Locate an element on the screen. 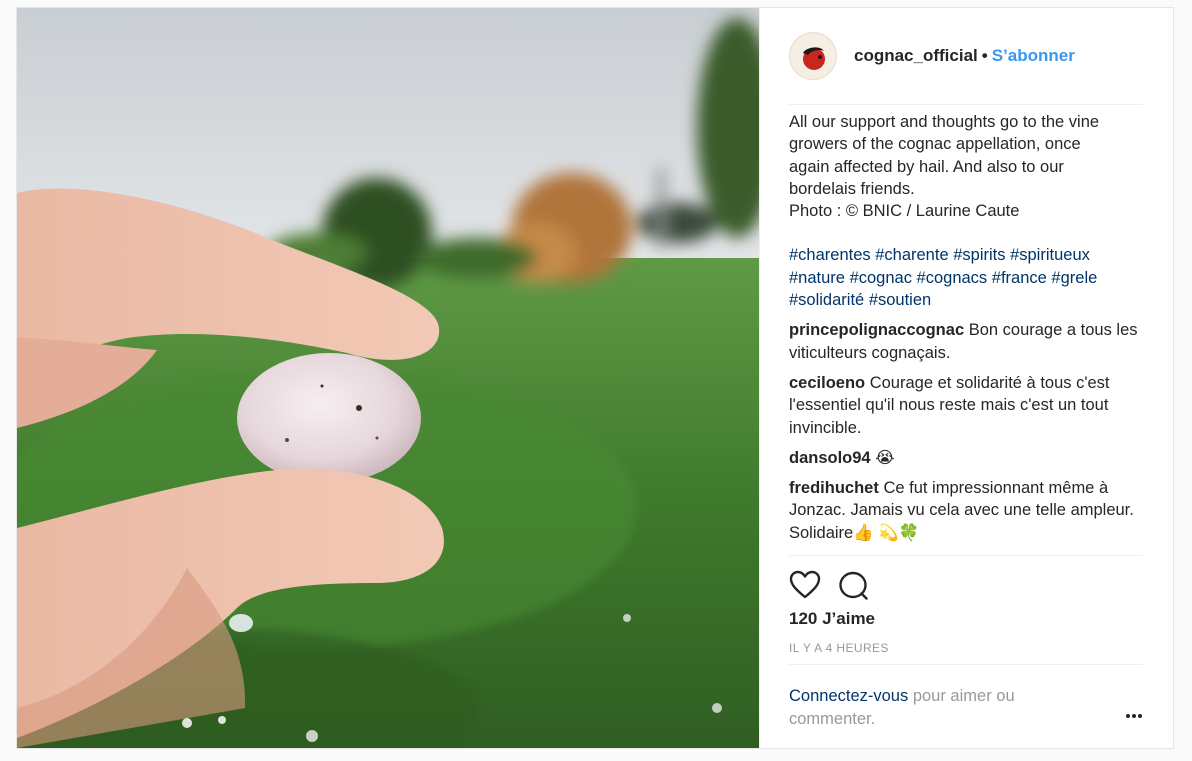 The width and height of the screenshot is (1192, 761). likes-count: 120 J’aime is located at coordinates (832, 619).